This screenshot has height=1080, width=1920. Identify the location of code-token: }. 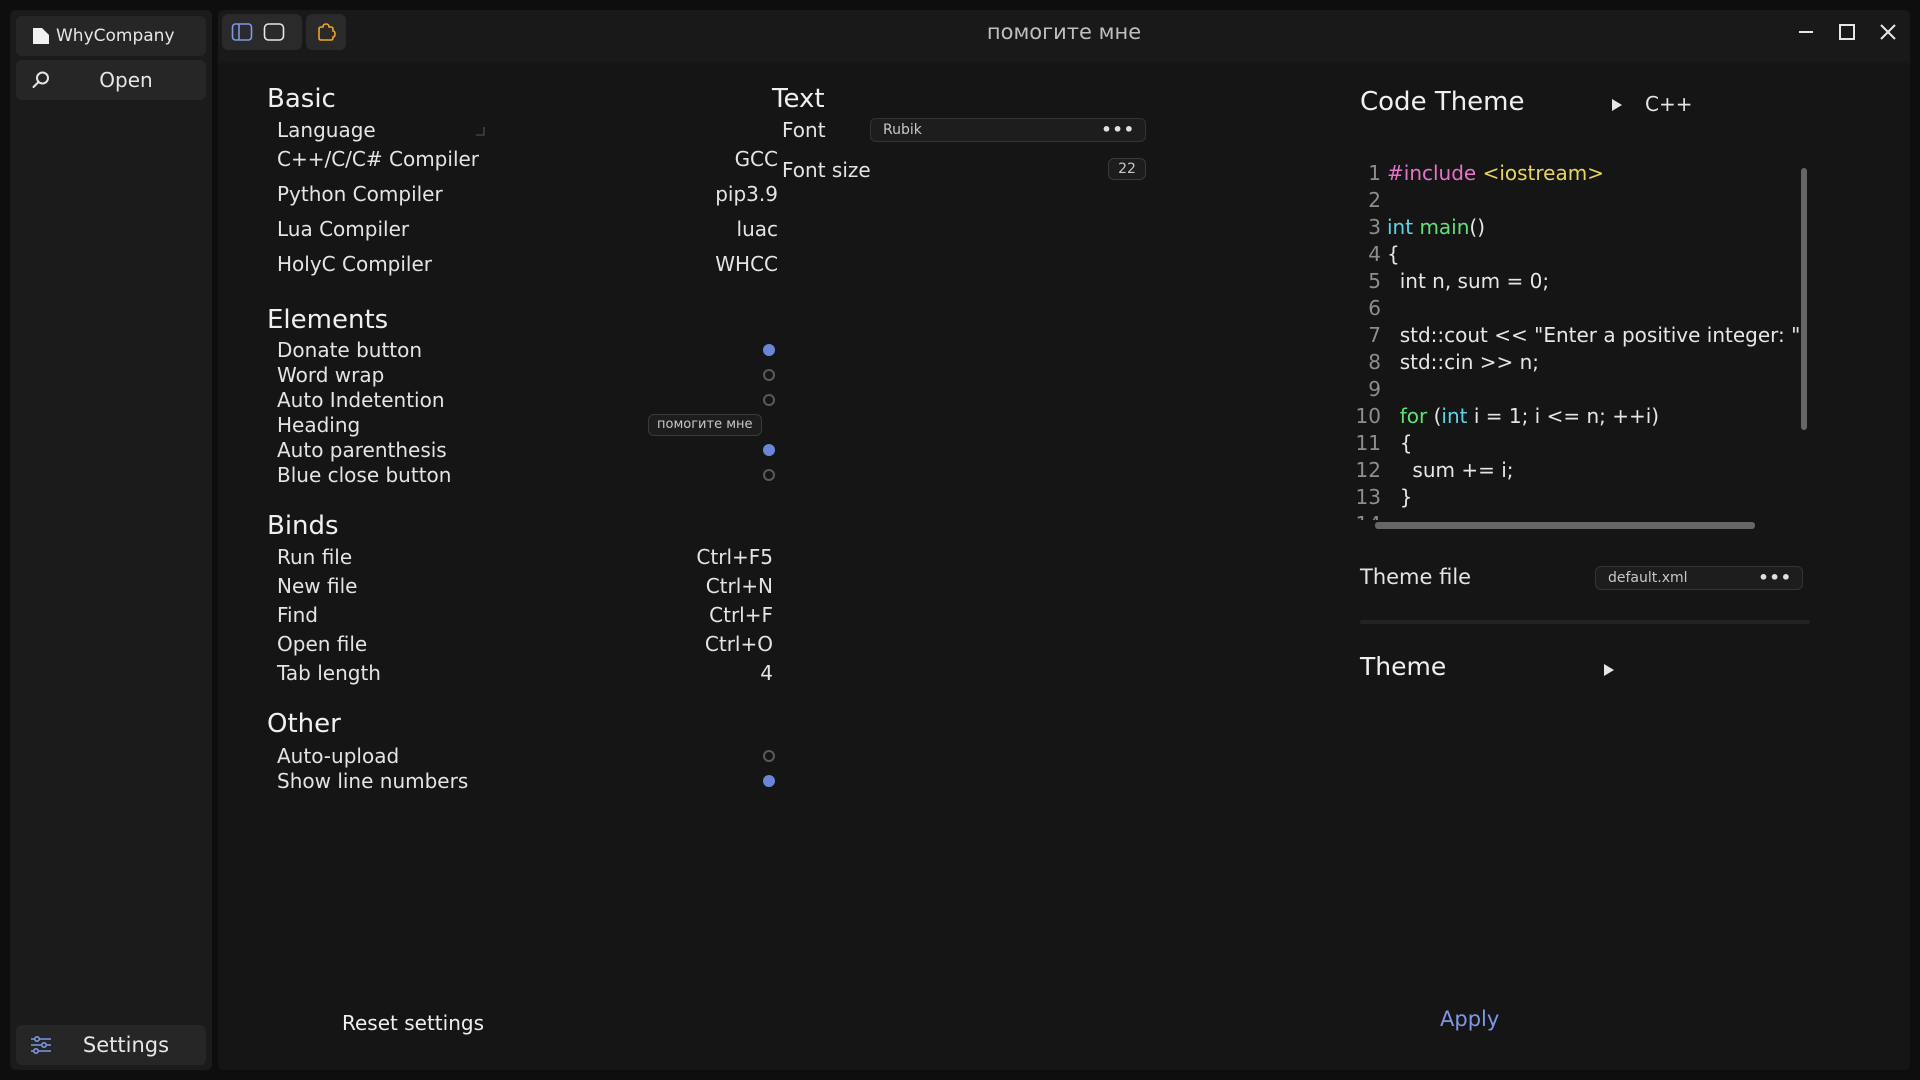
(1400, 497).